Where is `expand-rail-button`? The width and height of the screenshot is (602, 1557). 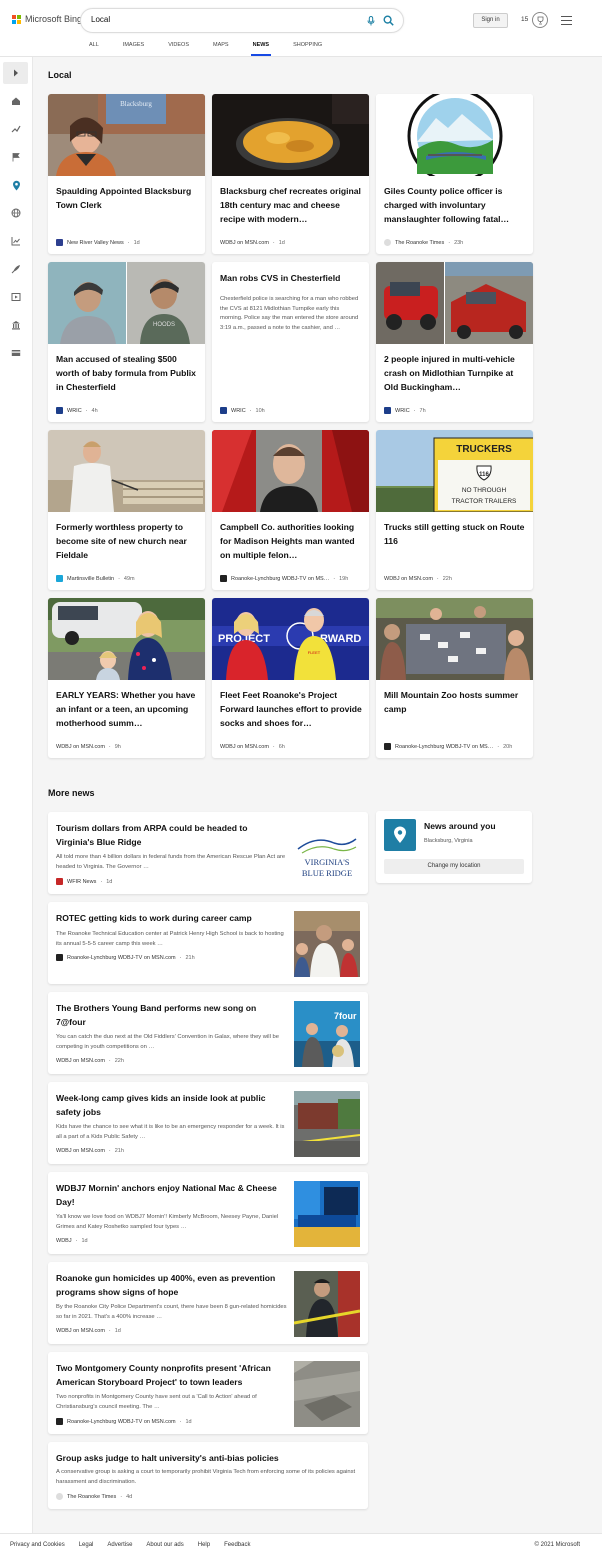 expand-rail-button is located at coordinates (15, 73).